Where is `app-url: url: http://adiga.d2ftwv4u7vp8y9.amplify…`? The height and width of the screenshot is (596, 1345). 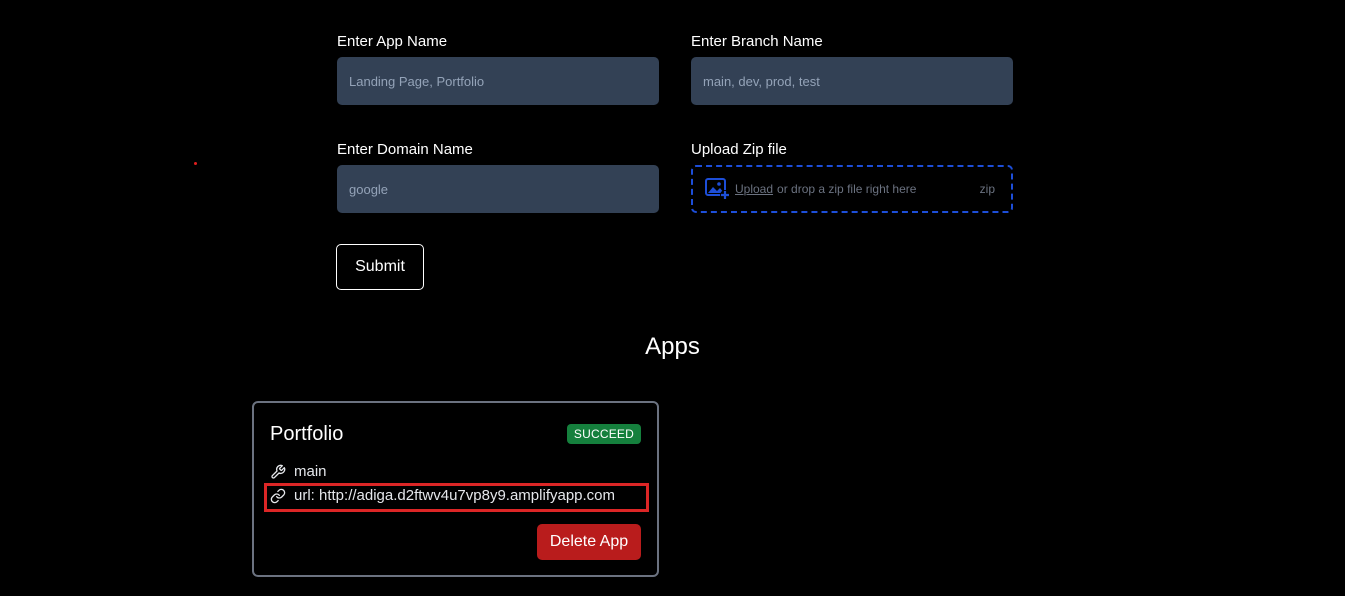
app-url: url: http://adiga.d2ftwv4u7vp8y9.amplify… is located at coordinates (454, 495).